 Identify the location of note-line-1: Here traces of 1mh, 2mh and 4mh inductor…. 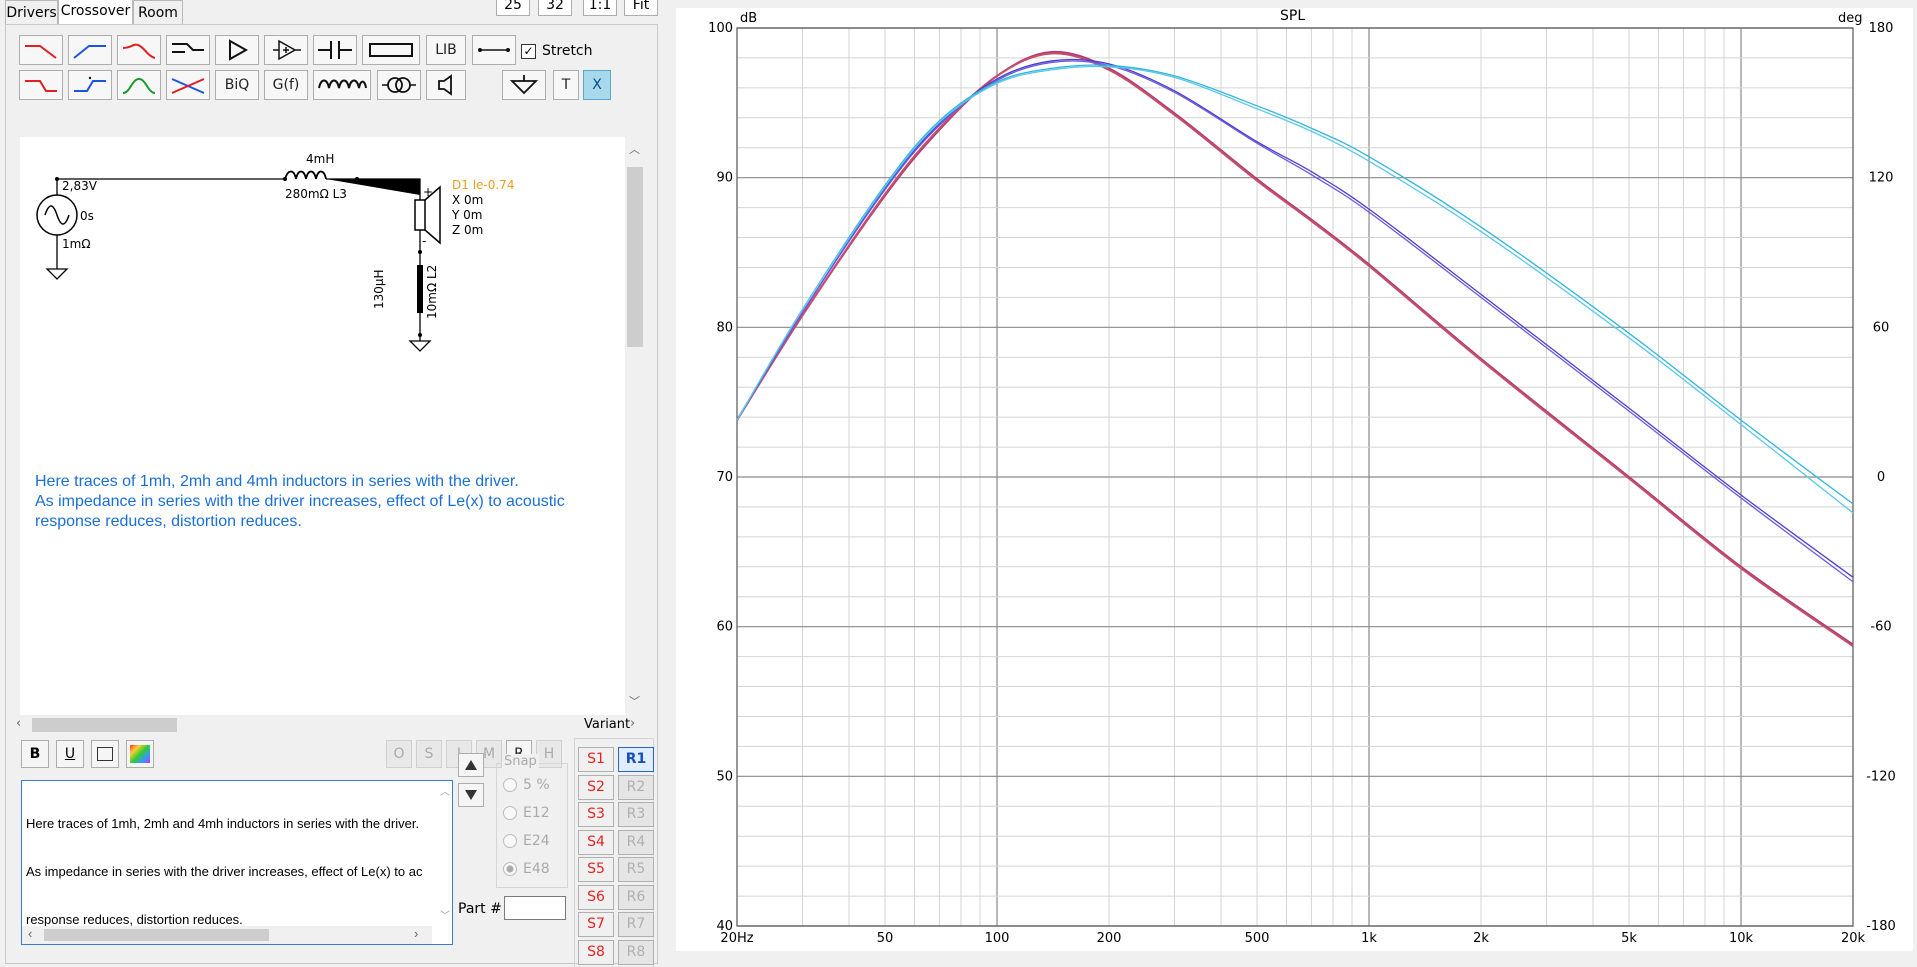
(277, 481).